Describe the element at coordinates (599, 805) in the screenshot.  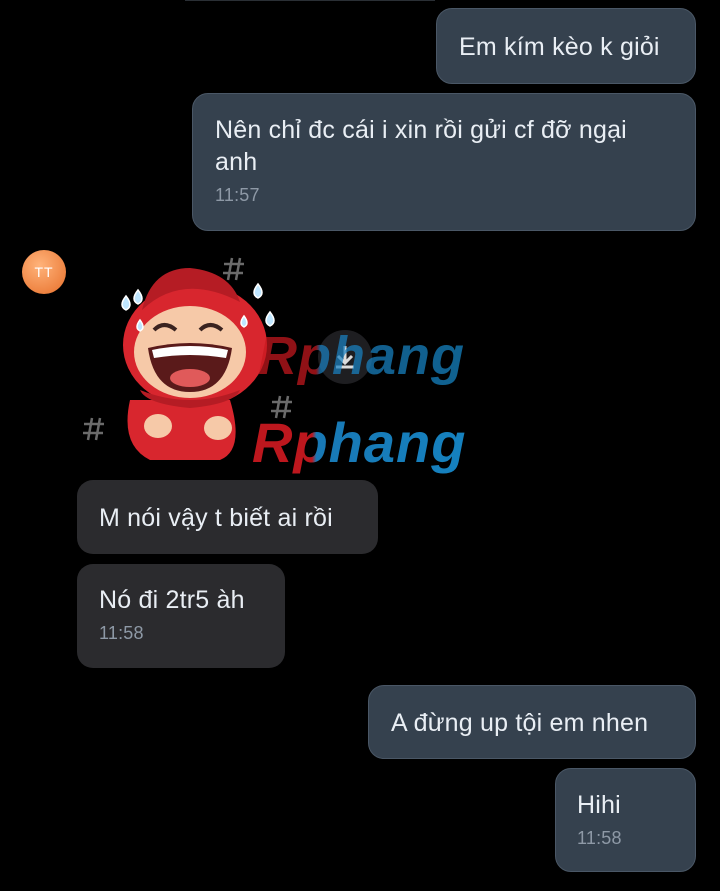
I see `message-text: Hihi` at that location.